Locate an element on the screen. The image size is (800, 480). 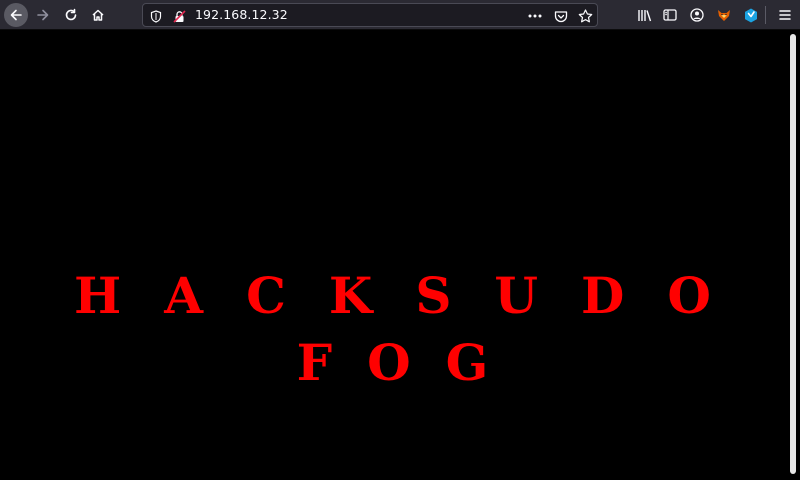
extension-cube-button is located at coordinates (751, 15).